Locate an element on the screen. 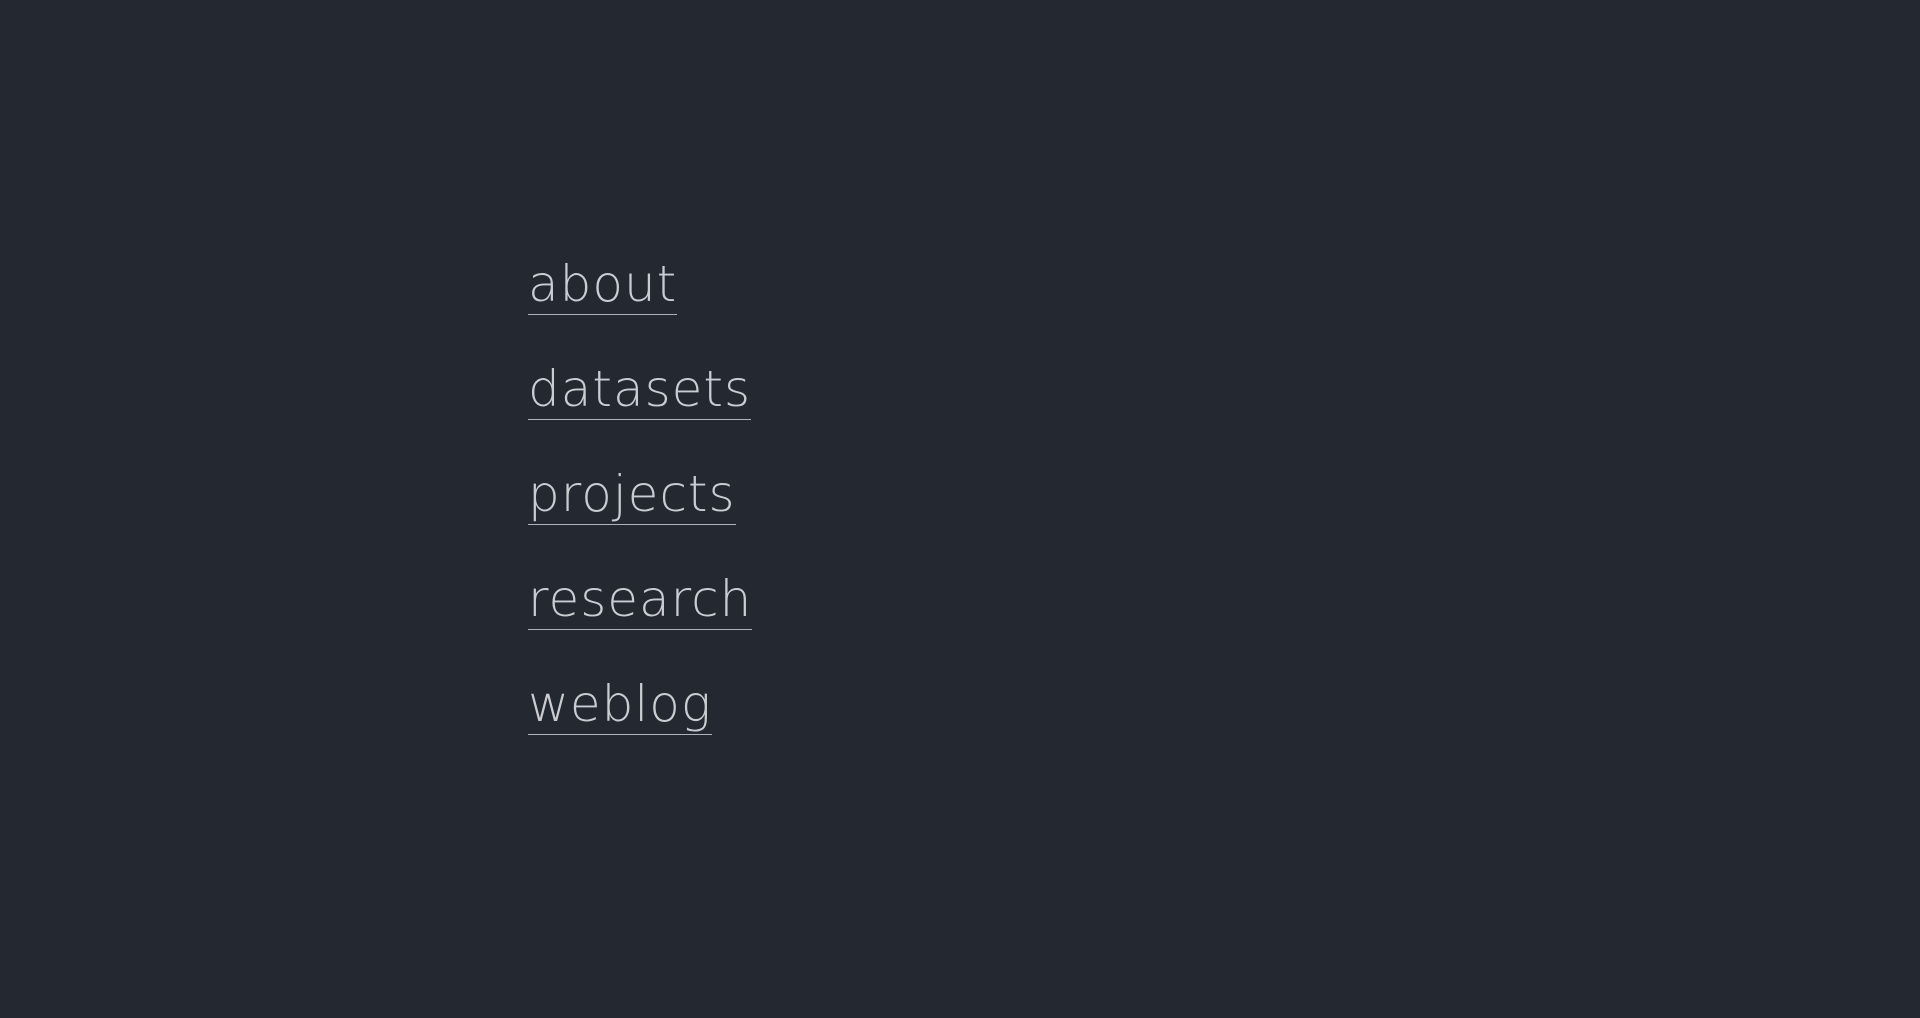  nav-link-projects: projects is located at coordinates (632, 494).